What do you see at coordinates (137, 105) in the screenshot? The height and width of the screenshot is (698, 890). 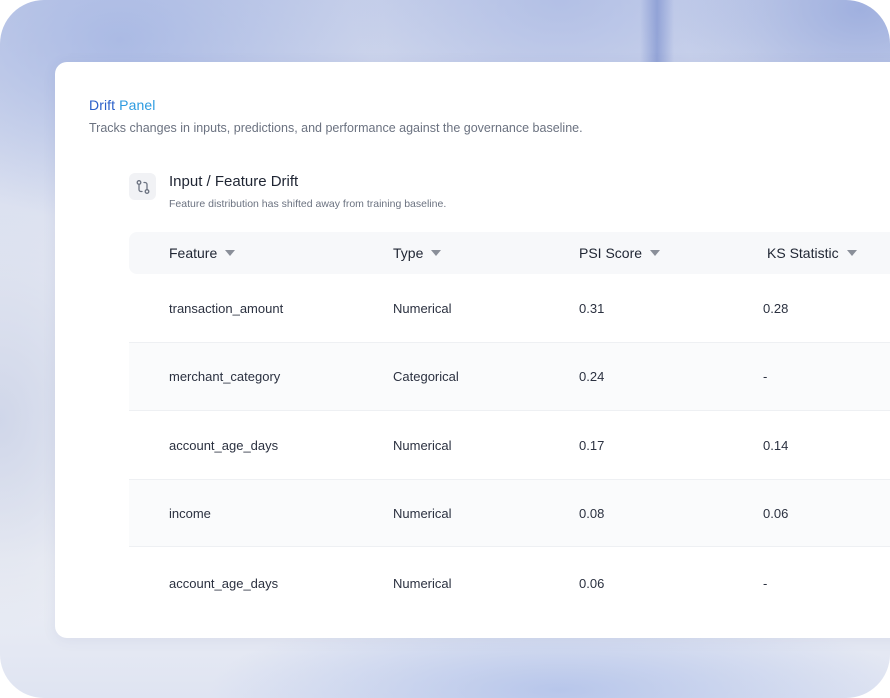 I see `panel-title-word-2: Panel` at bounding box center [137, 105].